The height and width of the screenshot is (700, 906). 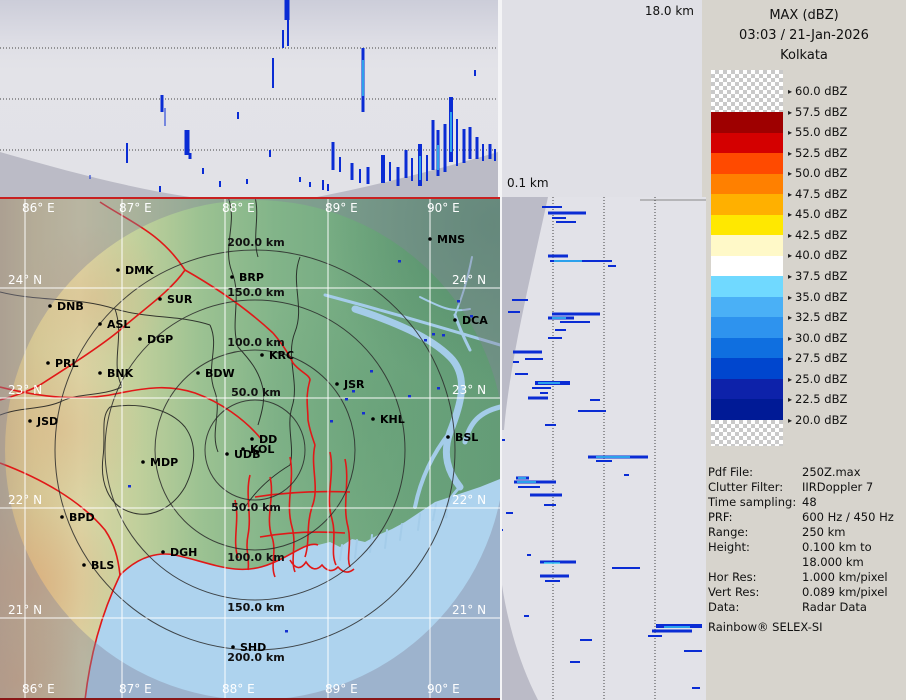 What do you see at coordinates (38, 689) in the screenshot?
I see `longitude-label: 86° E` at bounding box center [38, 689].